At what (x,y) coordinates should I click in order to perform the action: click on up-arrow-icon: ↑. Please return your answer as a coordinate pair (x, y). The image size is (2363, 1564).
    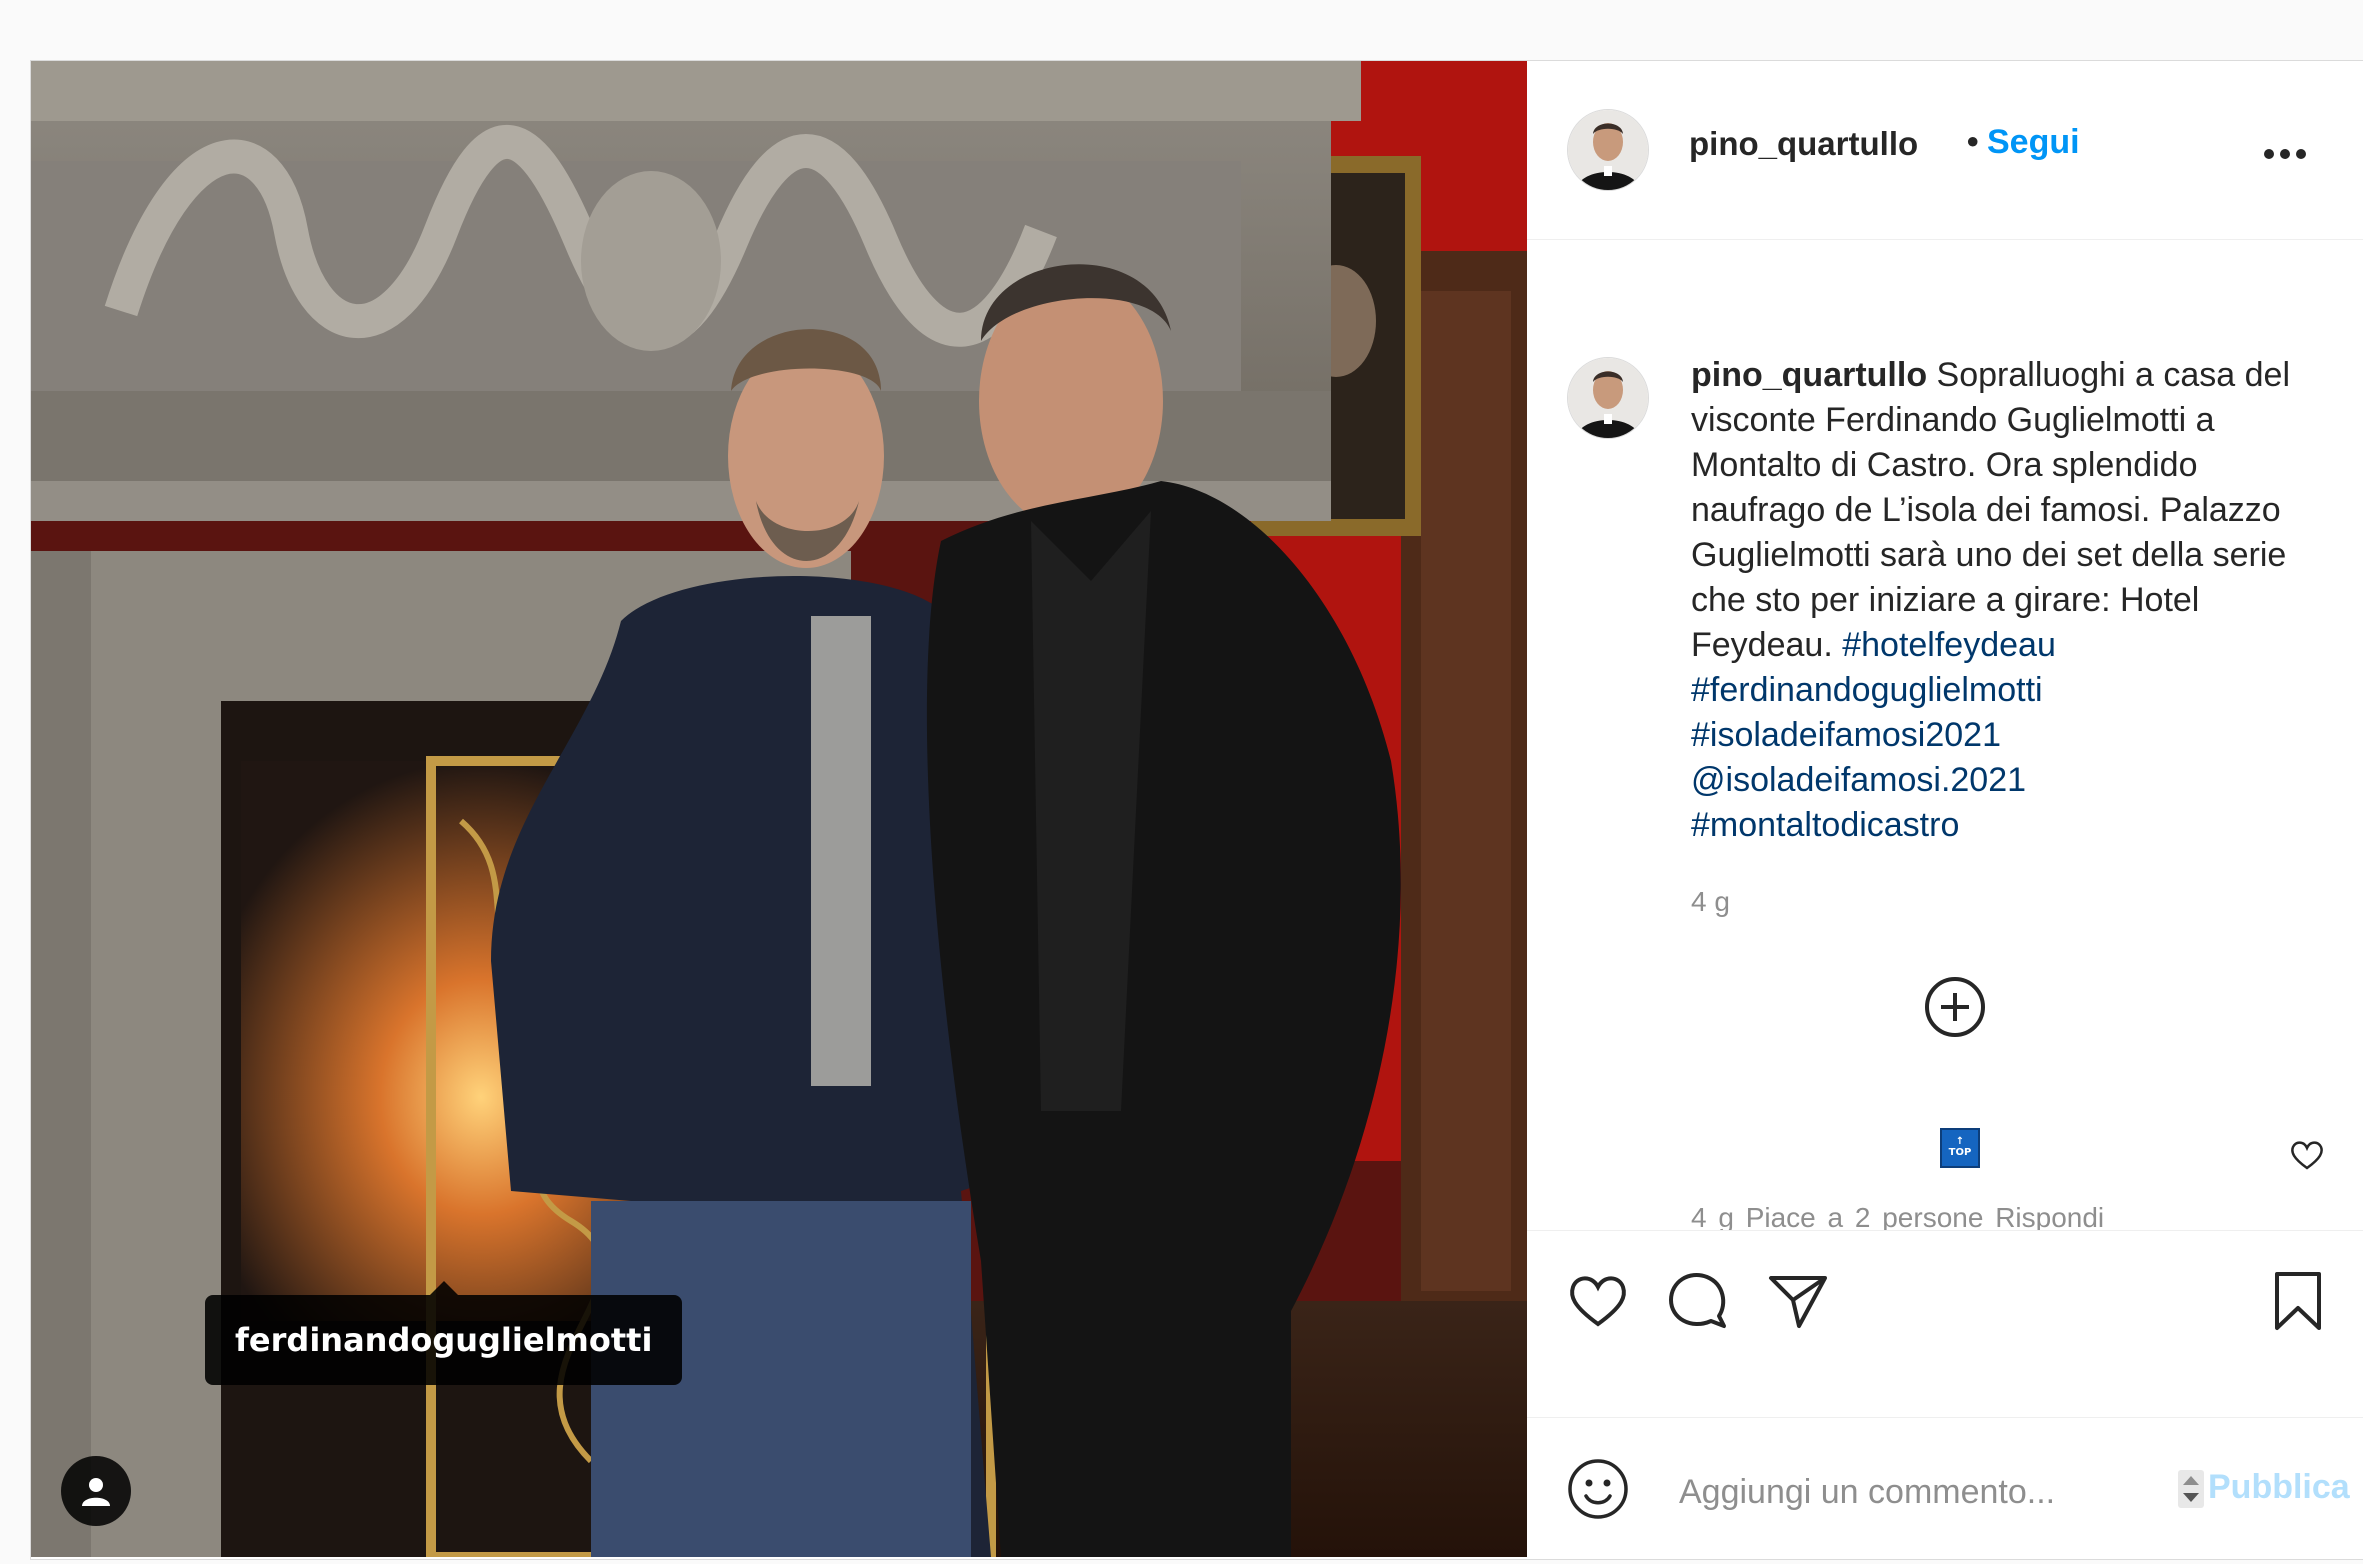
    Looking at the image, I should click on (1960, 1141).